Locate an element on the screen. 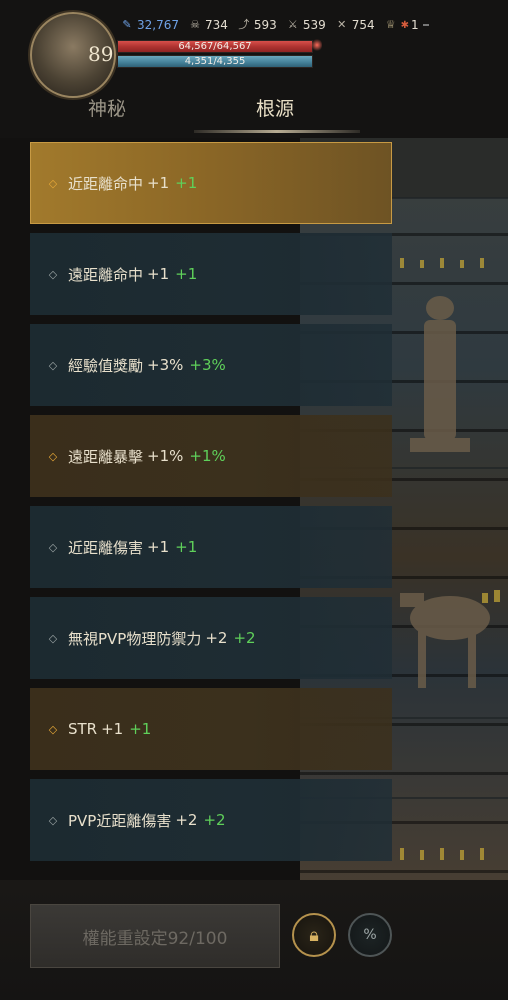  list-item: ◇ 經驗值獎勵 +3% +3% is located at coordinates (211, 365).